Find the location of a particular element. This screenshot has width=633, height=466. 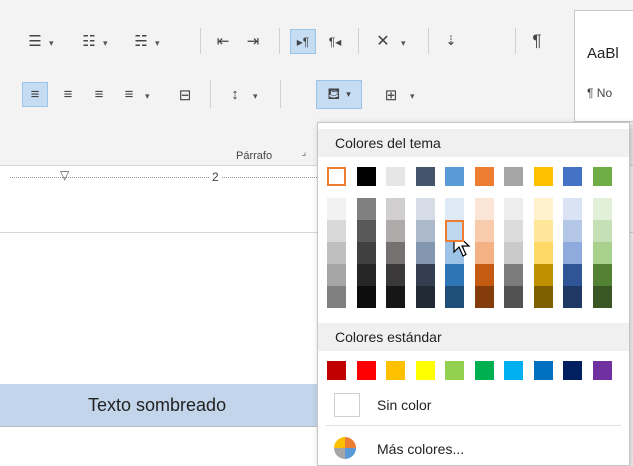

ltr-direction-icon: ▸¶ is located at coordinates (303, 41).